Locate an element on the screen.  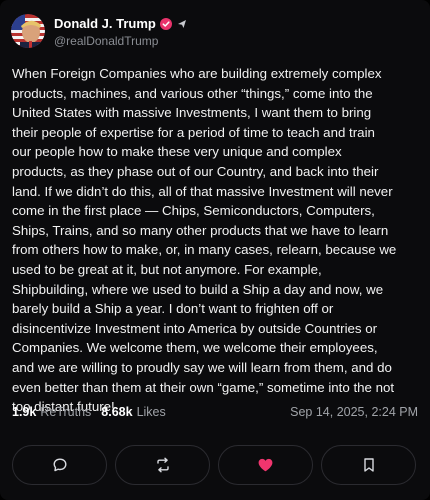
like-button is located at coordinates (265, 465).